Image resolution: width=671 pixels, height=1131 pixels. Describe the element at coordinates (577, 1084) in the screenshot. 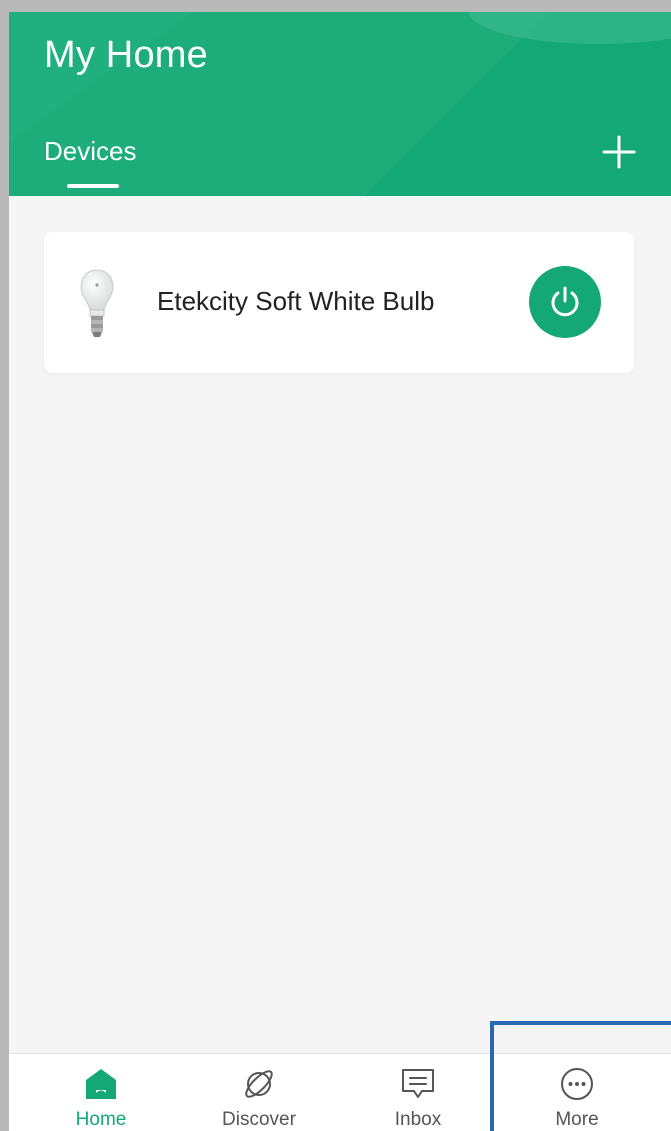

I see `more-dots-icon` at that location.